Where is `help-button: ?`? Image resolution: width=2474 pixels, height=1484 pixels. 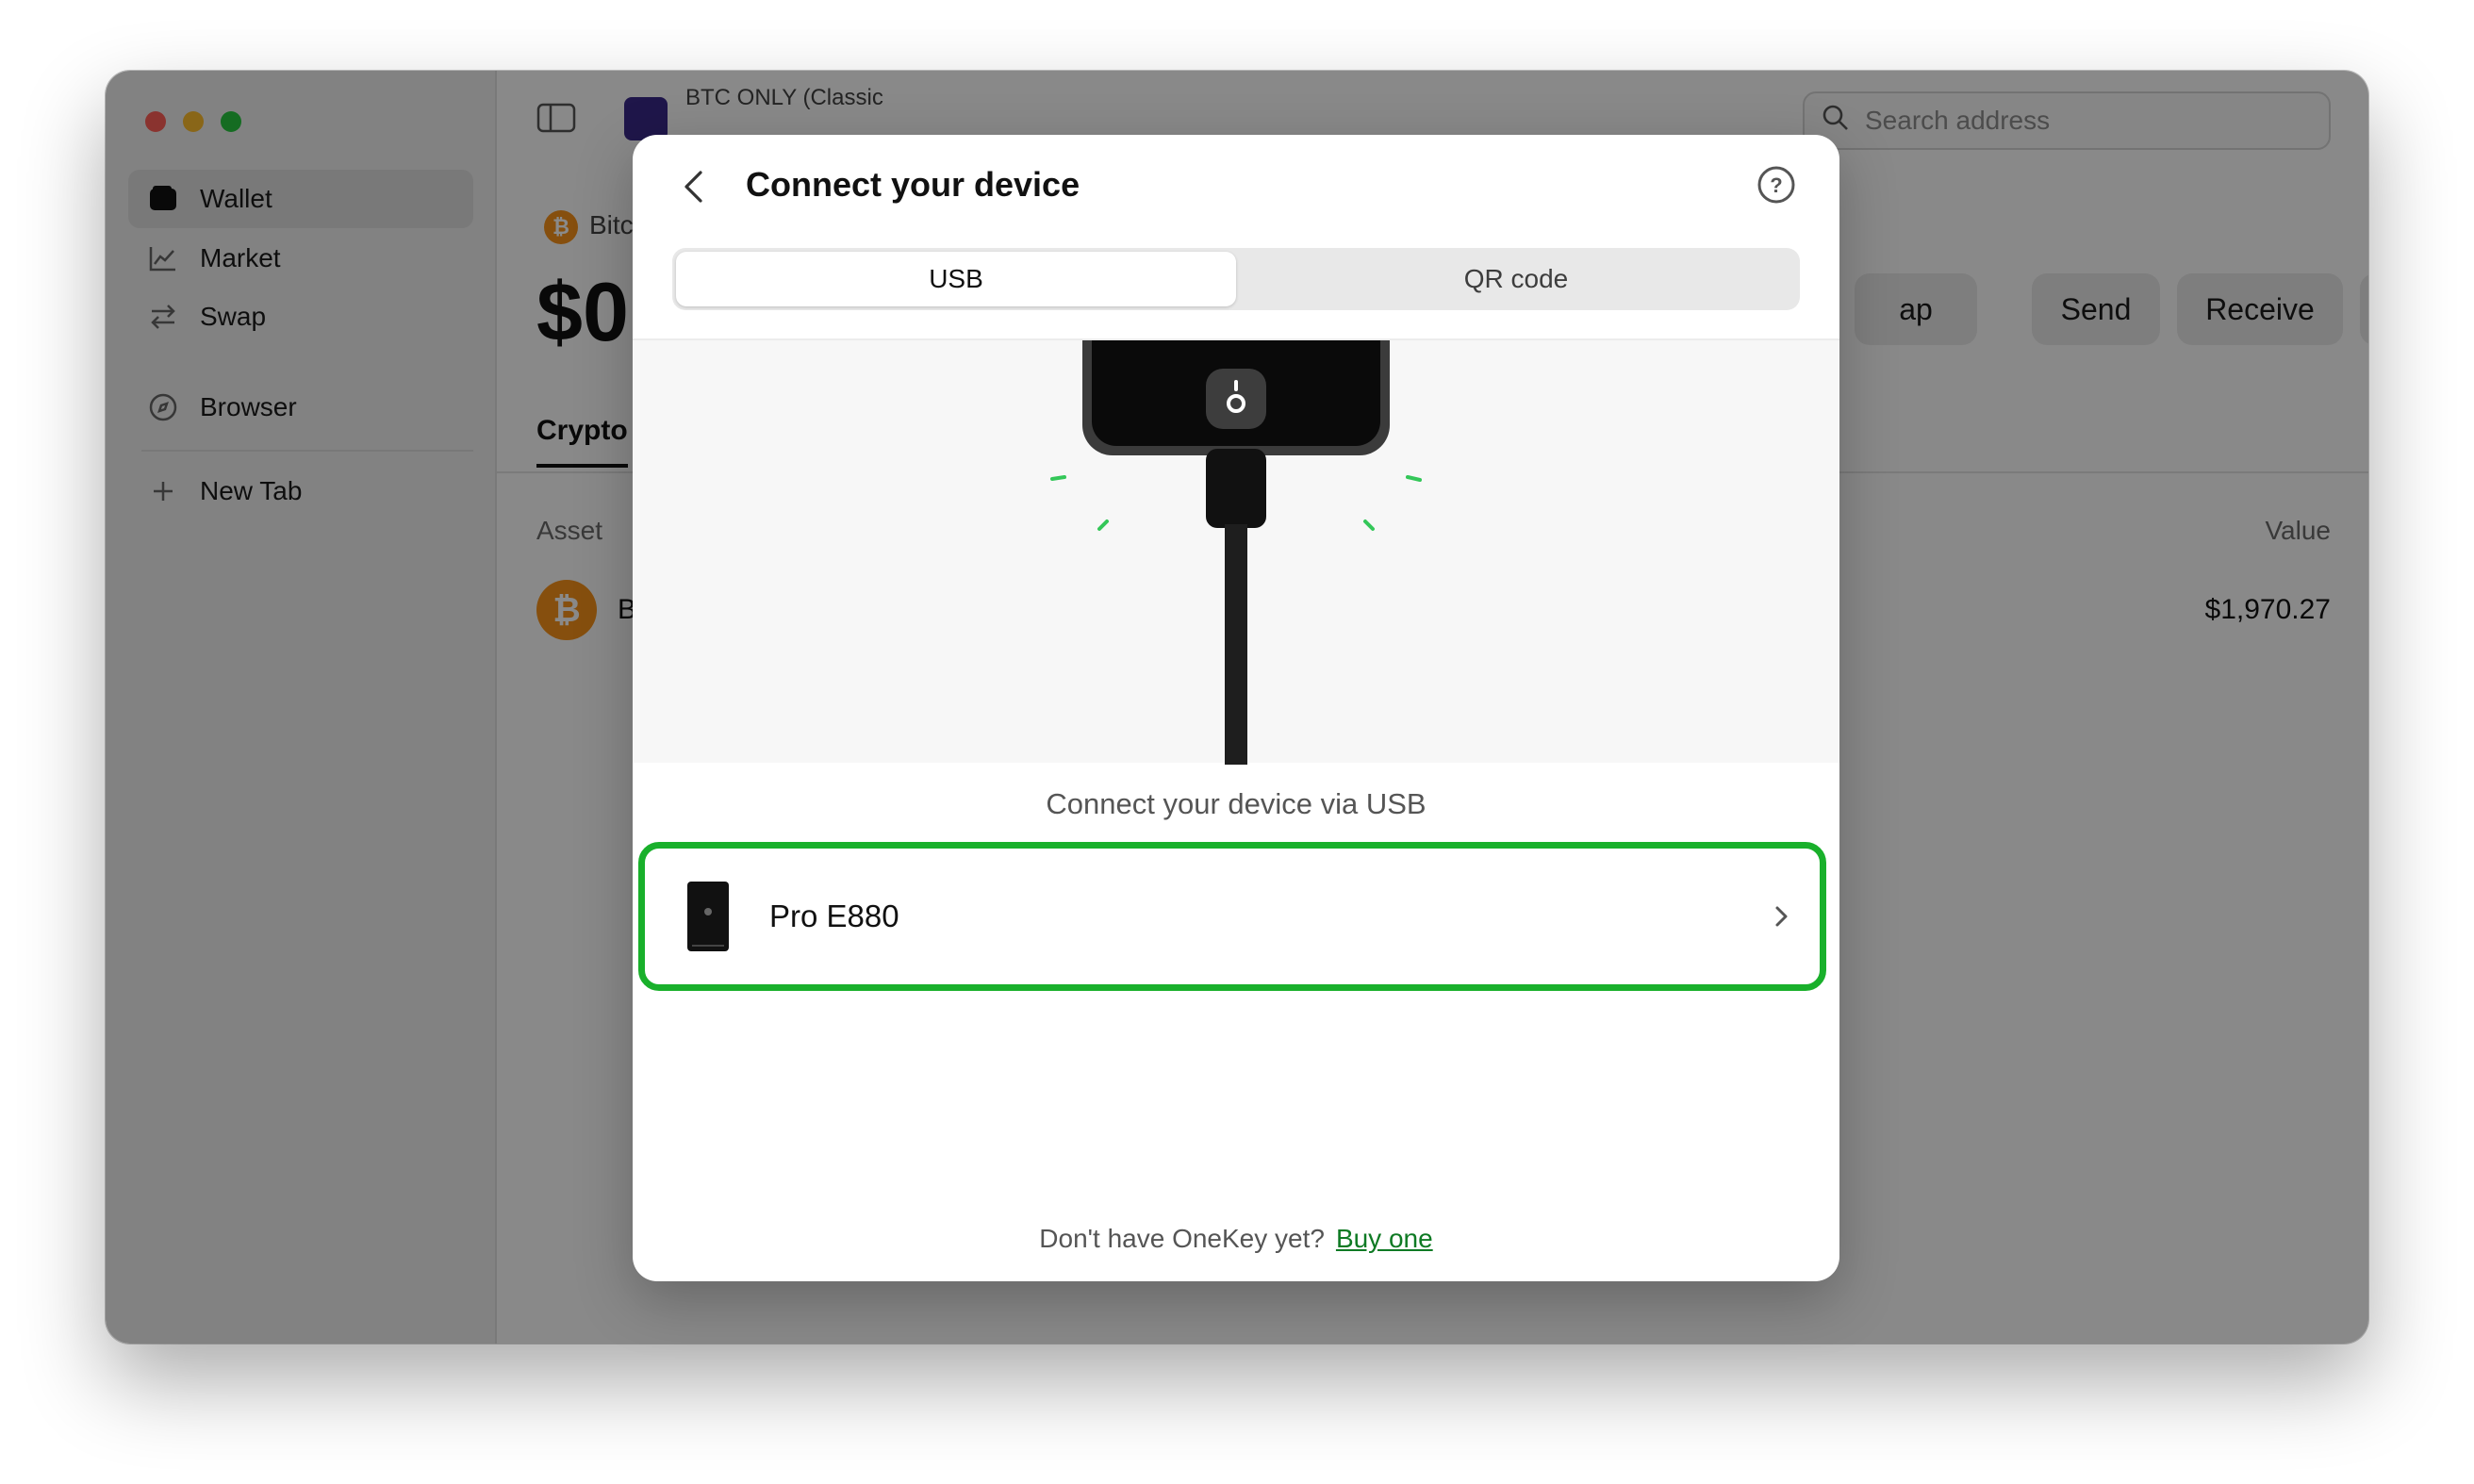
help-button: ? is located at coordinates (1776, 184).